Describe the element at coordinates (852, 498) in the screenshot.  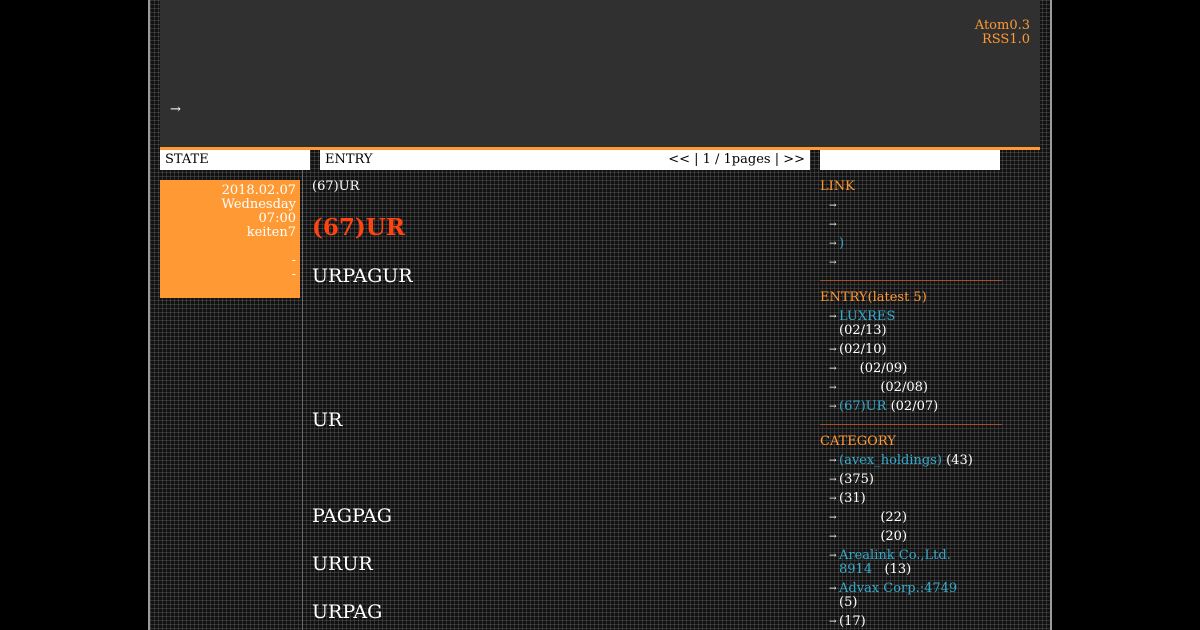
I see `category-count: (31)` at that location.